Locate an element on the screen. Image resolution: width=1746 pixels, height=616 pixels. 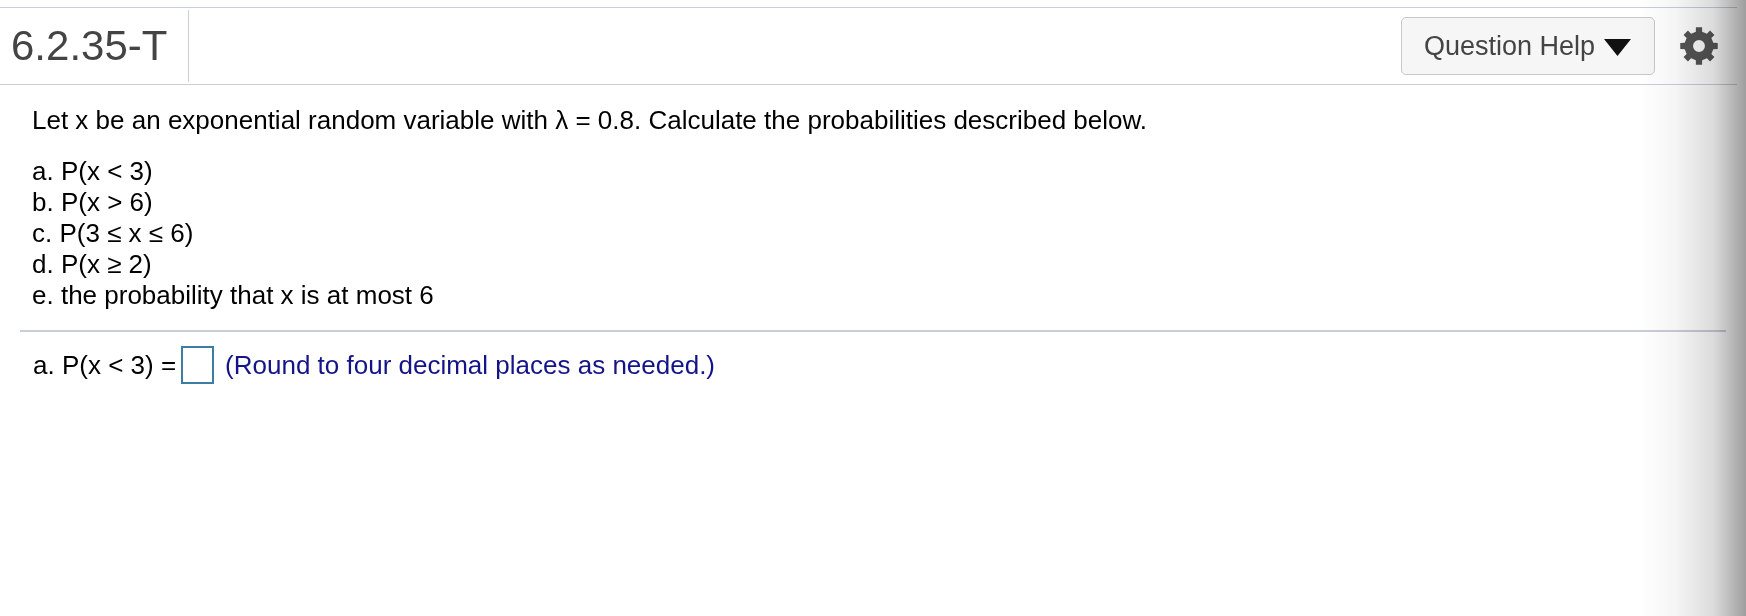
question-text: Let x be an exponential random variable with λ = 0.8. Calculate the probabilities described below. is located at coordinates (590, 120).